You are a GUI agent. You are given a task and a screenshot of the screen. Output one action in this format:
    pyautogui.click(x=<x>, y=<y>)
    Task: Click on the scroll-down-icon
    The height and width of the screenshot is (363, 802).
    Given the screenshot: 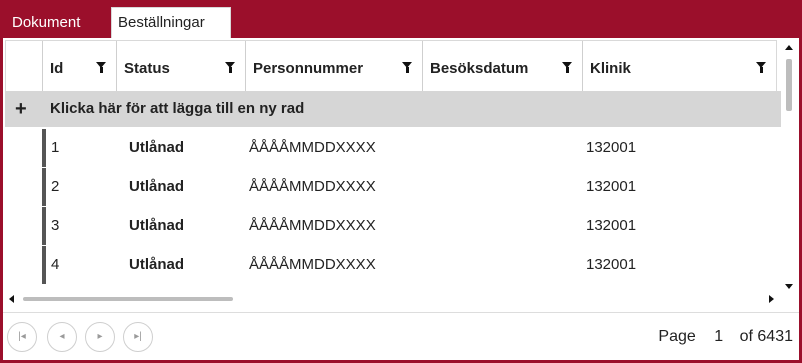 What is the action you would take?
    pyautogui.click(x=789, y=286)
    